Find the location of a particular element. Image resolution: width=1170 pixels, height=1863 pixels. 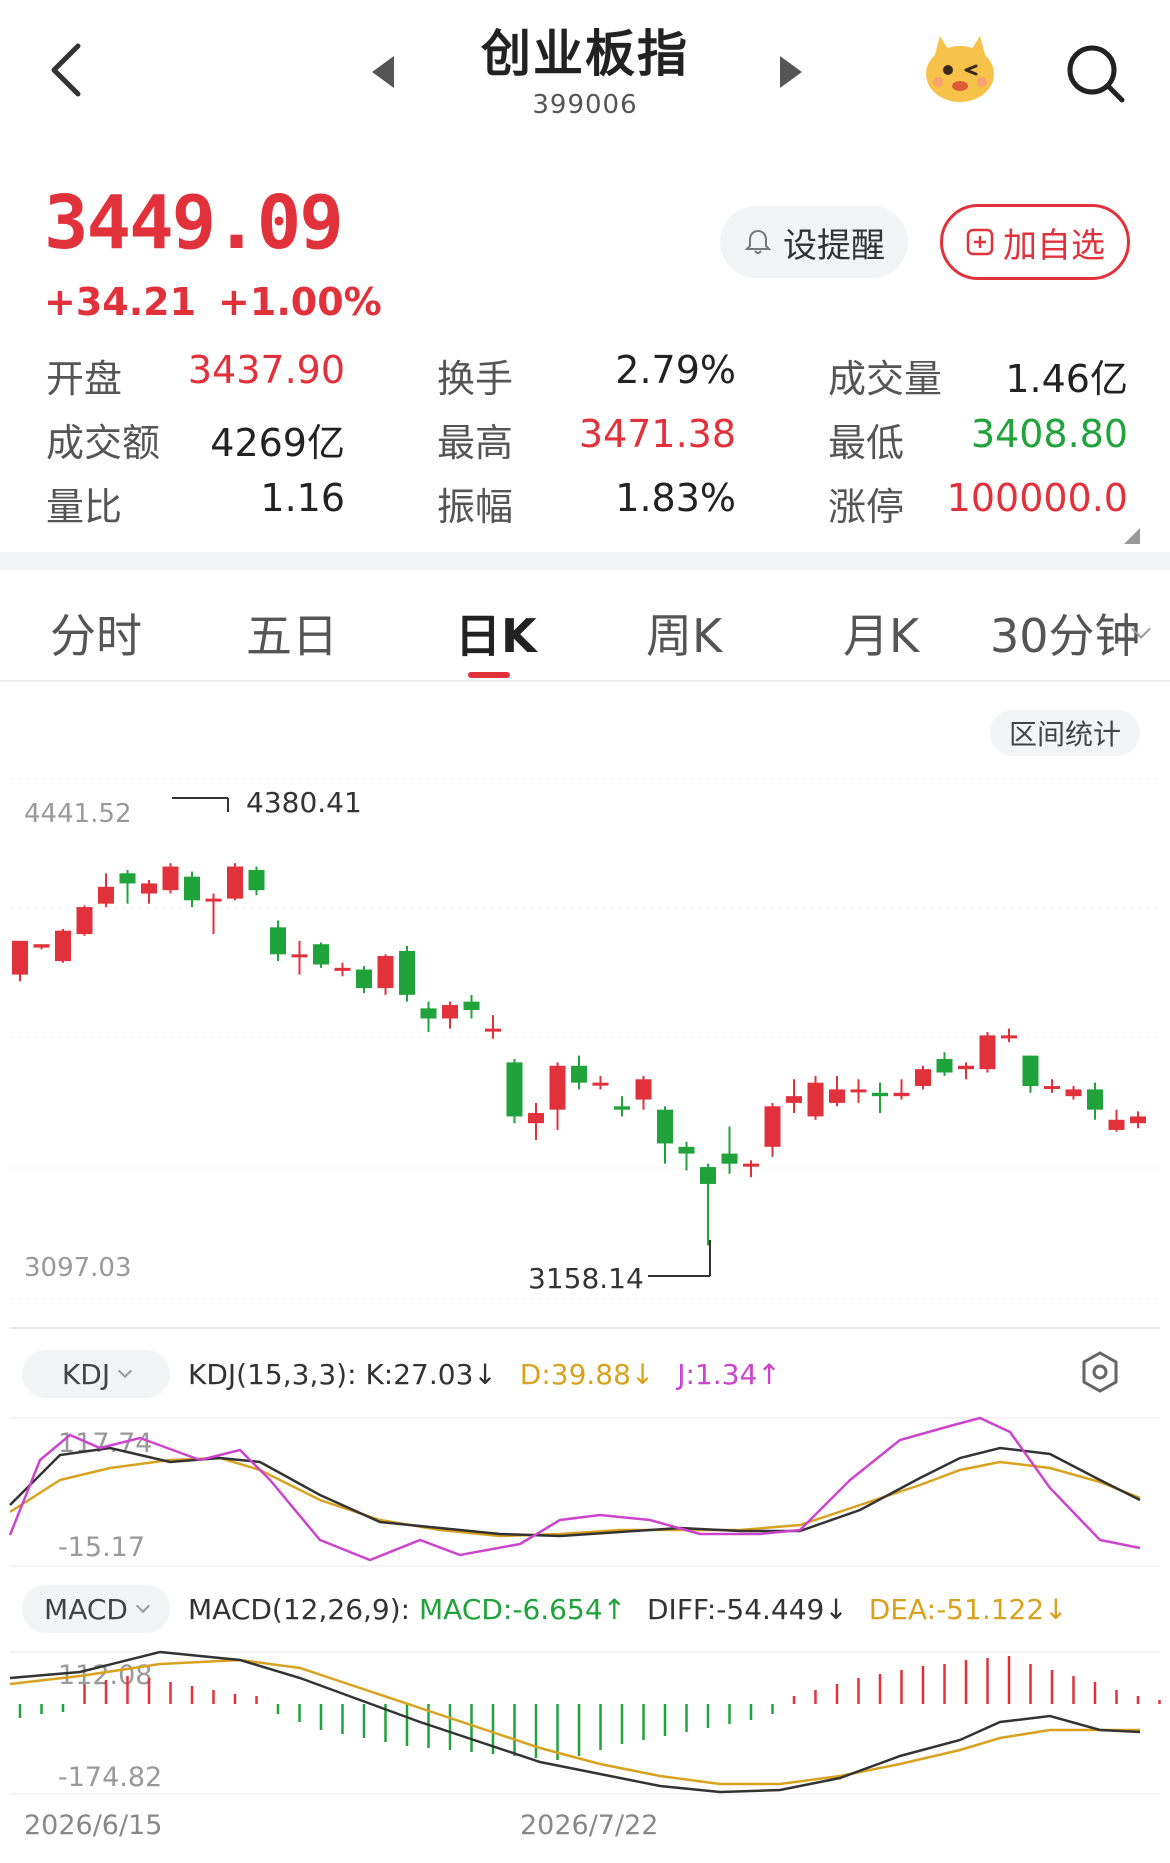

macd-dea-line is located at coordinates (574, 1722).